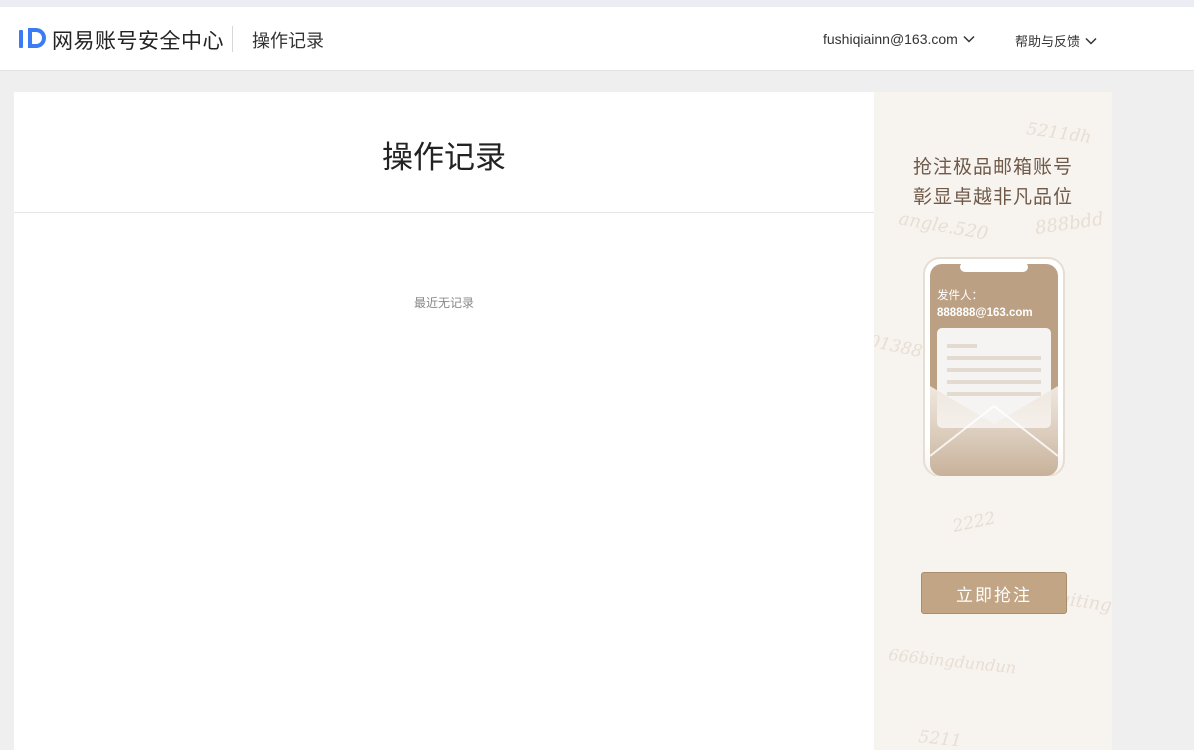 The width and height of the screenshot is (1194, 750). What do you see at coordinates (443, 303) in the screenshot?
I see `empty-state-text: 最近无记录` at bounding box center [443, 303].